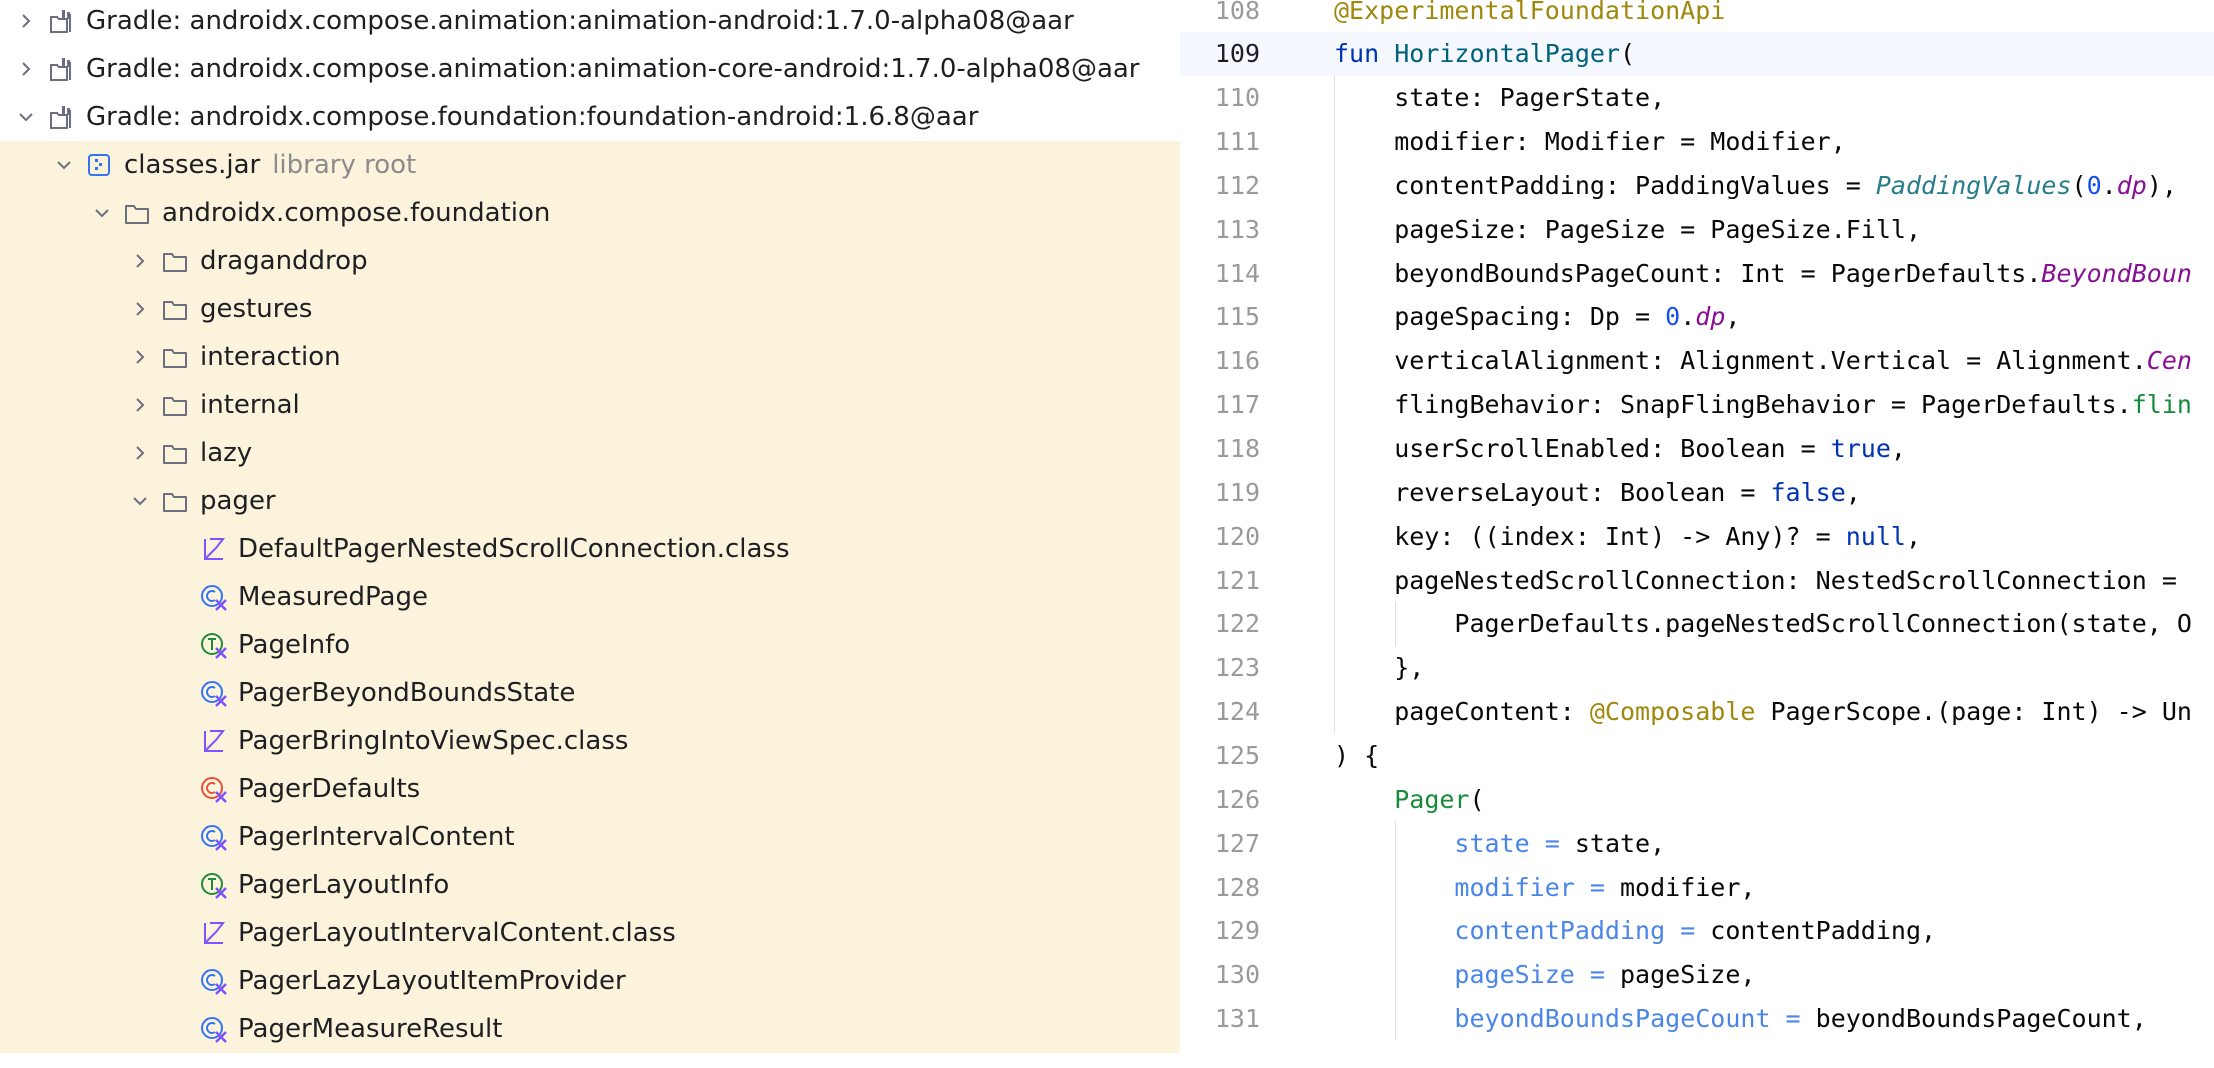 This screenshot has height=1068, width=2214. Describe the element at coordinates (590, 405) in the screenshot. I see `tree-row: internal` at that location.